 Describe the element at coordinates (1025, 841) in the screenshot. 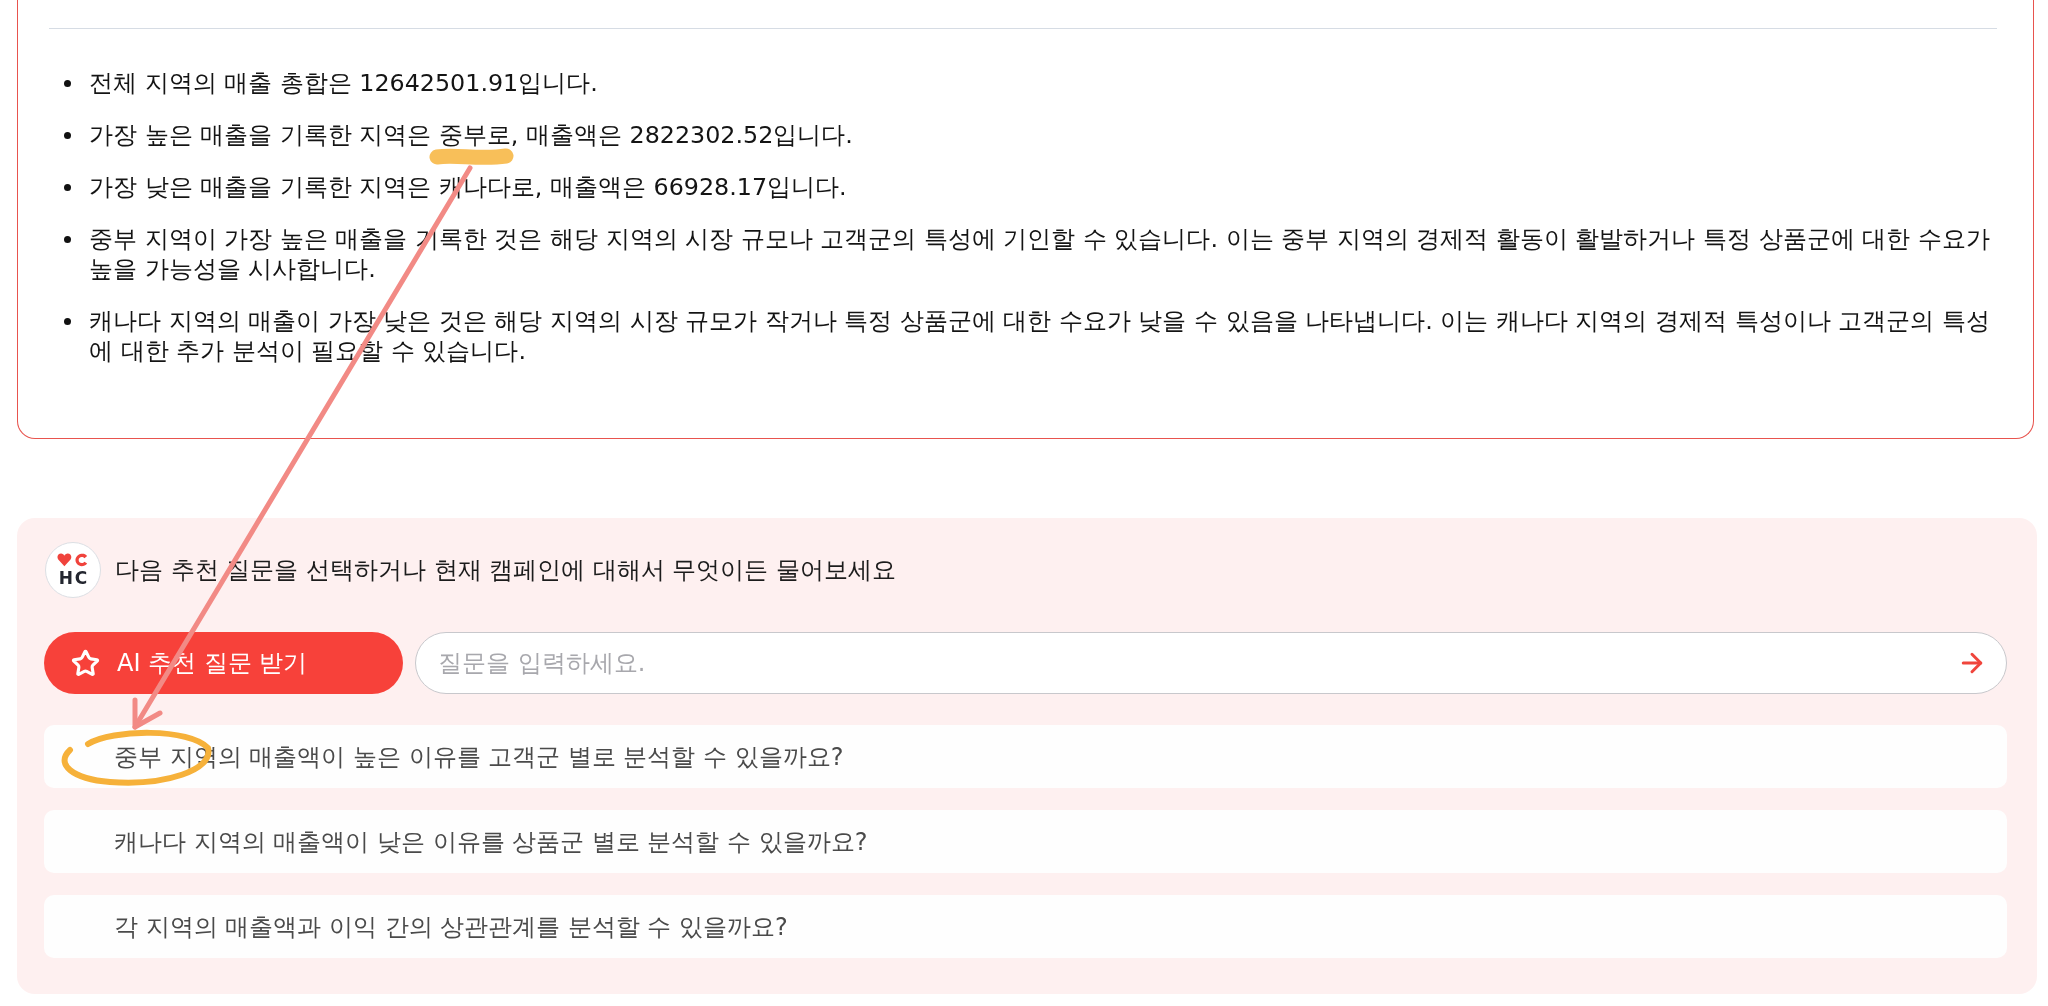

I see `suggested-question: 캐나다 지역의 매출액이 낮은 이유를 상품군 별로 분석할 수 있을까요?` at that location.